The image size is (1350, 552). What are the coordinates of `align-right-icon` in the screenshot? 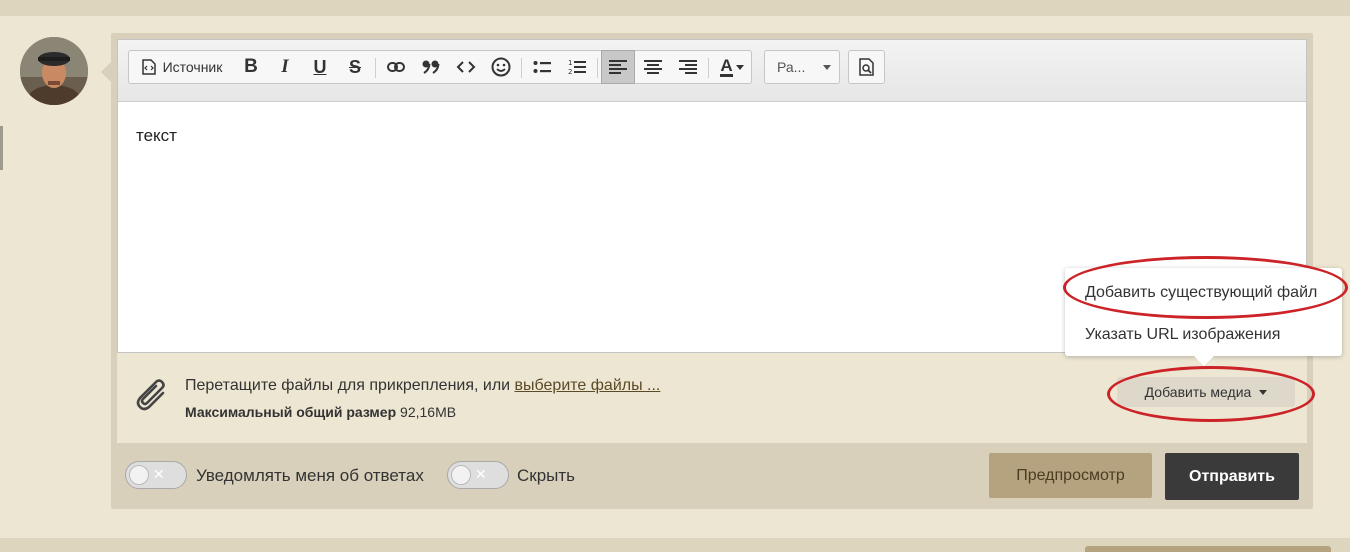 It's located at (688, 67).